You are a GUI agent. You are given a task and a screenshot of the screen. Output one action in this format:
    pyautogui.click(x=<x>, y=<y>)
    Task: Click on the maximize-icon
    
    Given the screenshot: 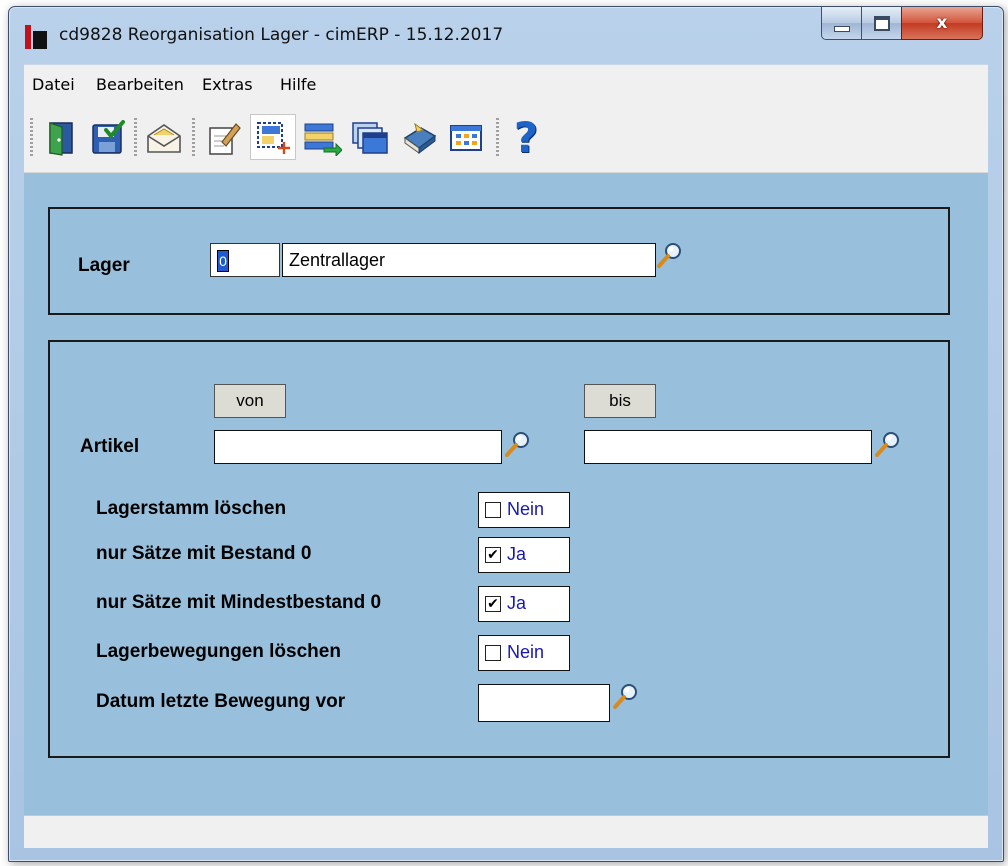 What is the action you would take?
    pyautogui.click(x=882, y=23)
    